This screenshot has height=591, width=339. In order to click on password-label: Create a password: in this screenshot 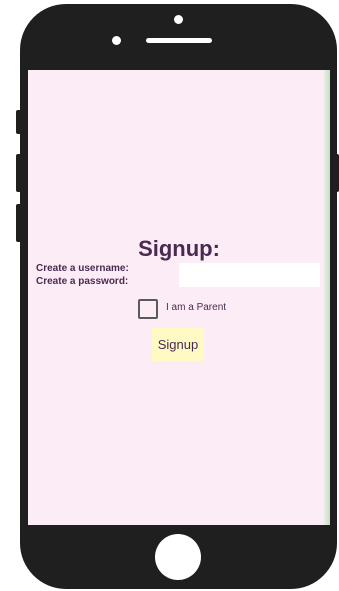, I will do `click(82, 281)`.